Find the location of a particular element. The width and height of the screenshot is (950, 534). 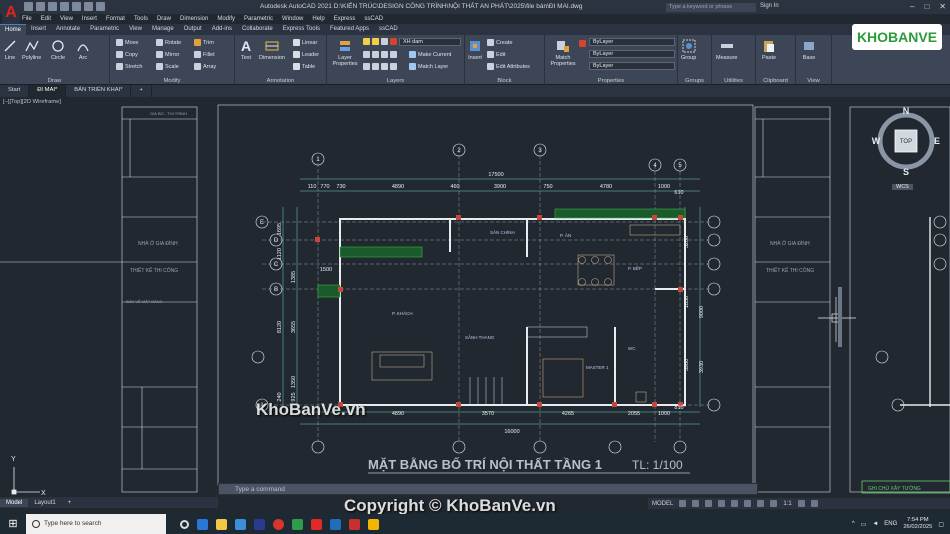

layer-properties-button: Layer Properties is located at coordinates (345, 53).